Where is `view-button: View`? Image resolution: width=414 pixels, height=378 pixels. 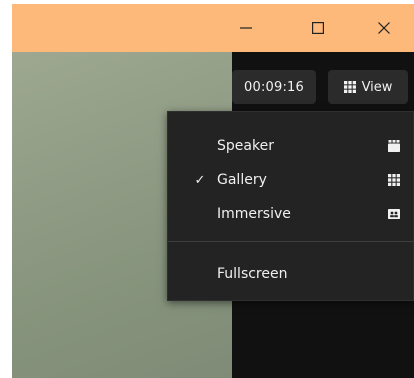
view-button: View is located at coordinates (368, 87).